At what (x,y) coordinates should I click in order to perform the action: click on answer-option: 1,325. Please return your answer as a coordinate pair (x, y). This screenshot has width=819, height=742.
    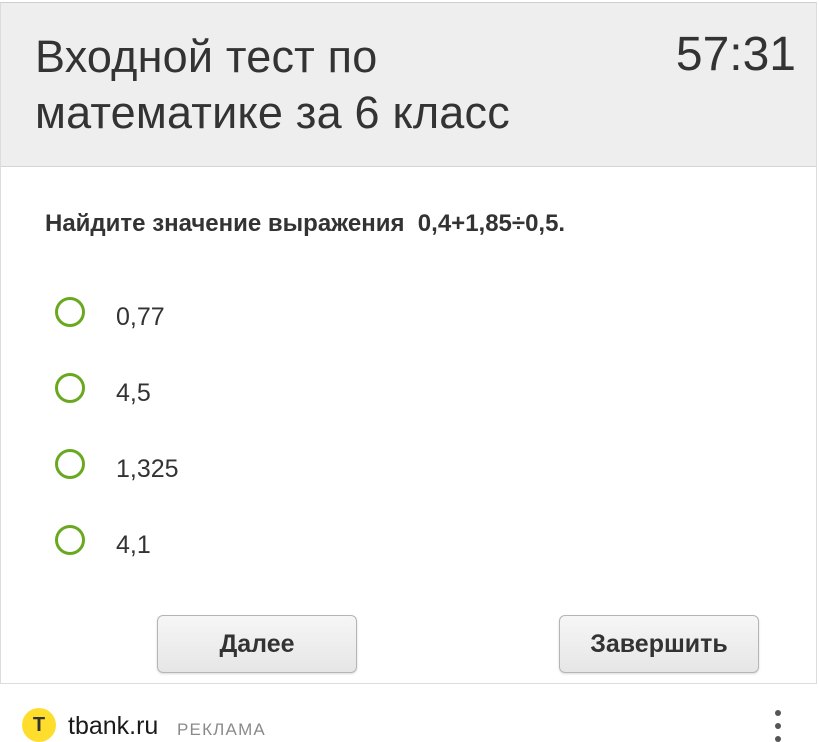
    Looking at the image, I should click on (355, 464).